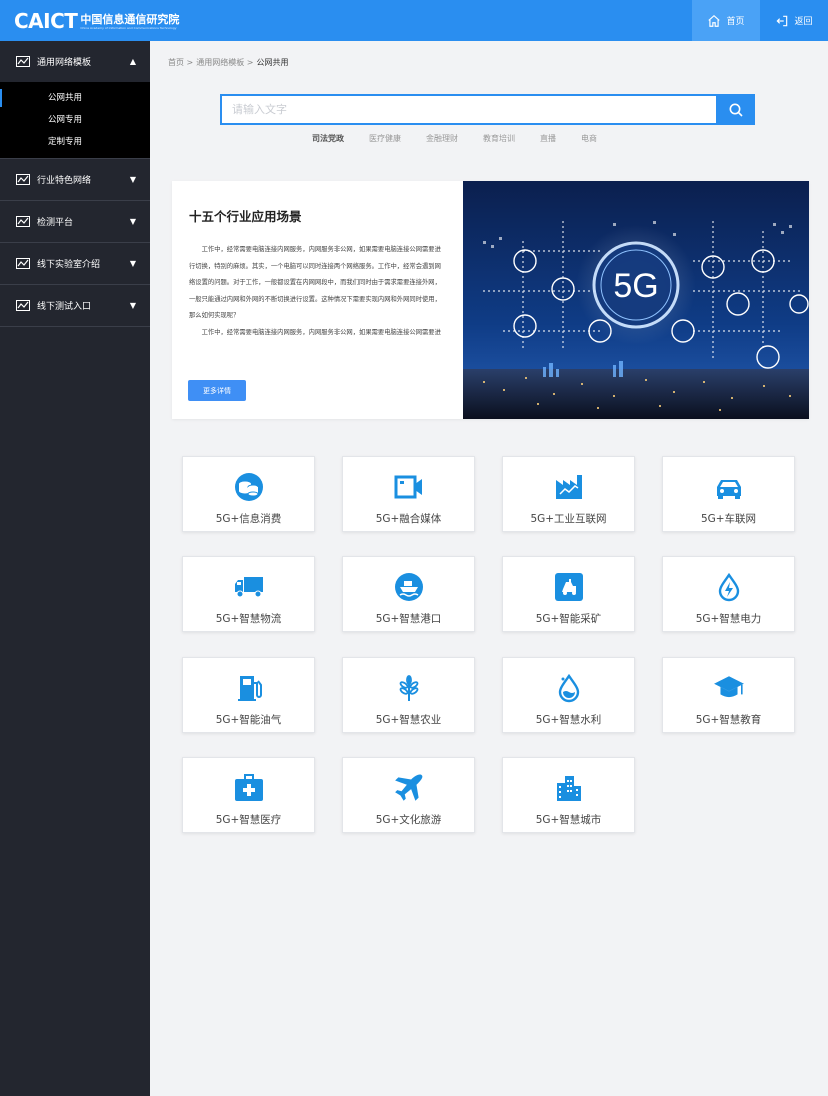 This screenshot has width=828, height=1096. Describe the element at coordinates (728, 489) in the screenshot. I see `car-icon` at that location.